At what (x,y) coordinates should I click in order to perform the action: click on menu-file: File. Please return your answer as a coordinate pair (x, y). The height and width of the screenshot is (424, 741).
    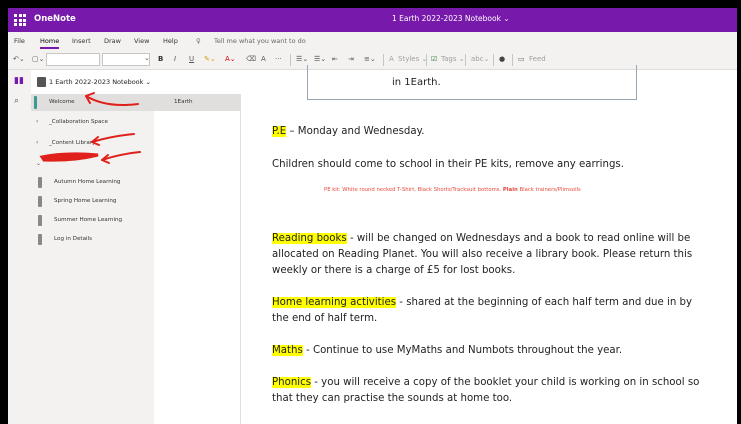
    Looking at the image, I should click on (19, 41).